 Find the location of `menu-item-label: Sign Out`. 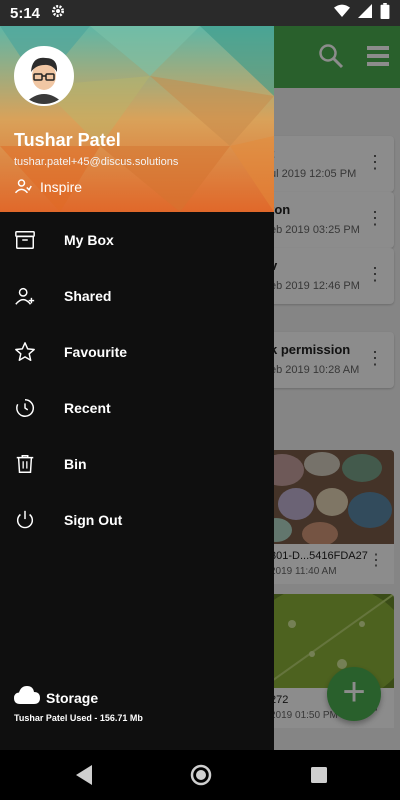

menu-item-label: Sign Out is located at coordinates (93, 520).